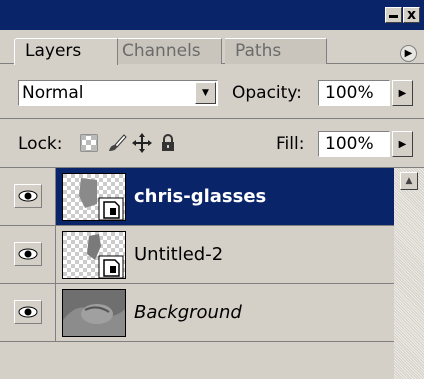 This screenshot has height=379, width=430. Describe the element at coordinates (168, 143) in the screenshot. I see `padlock-icon` at that location.